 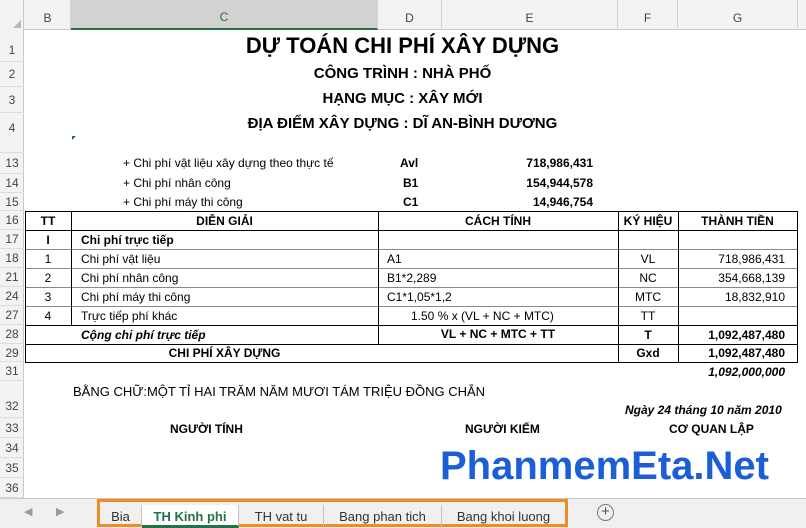 What do you see at coordinates (12, 202) in the screenshot?
I see `row-header: 15` at bounding box center [12, 202].